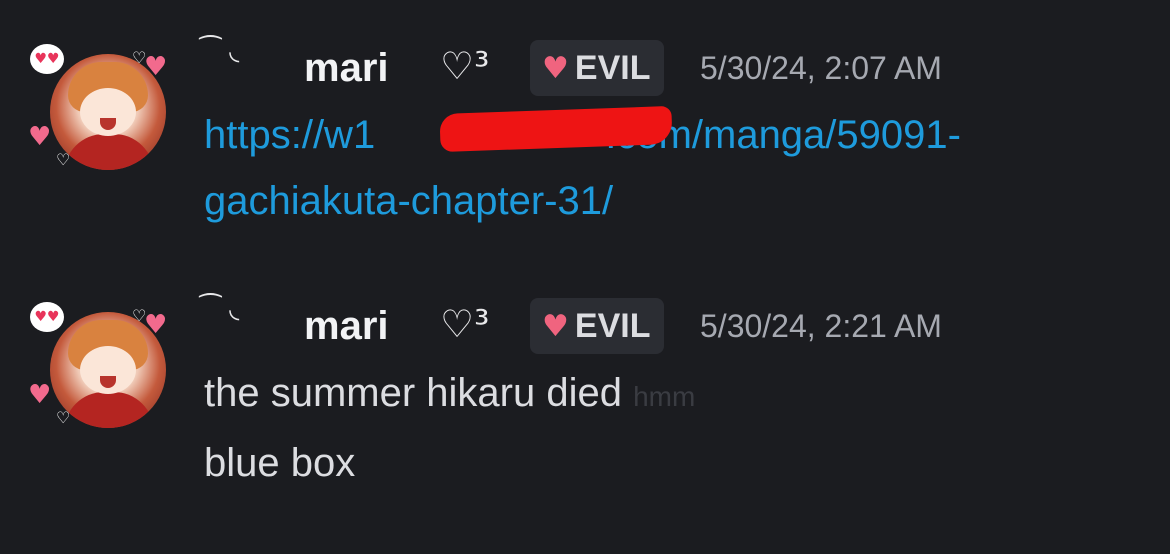 The height and width of the screenshot is (554, 1170). Describe the element at coordinates (821, 326) in the screenshot. I see `timestamp: 5/30/24, 2:21 AM` at that location.